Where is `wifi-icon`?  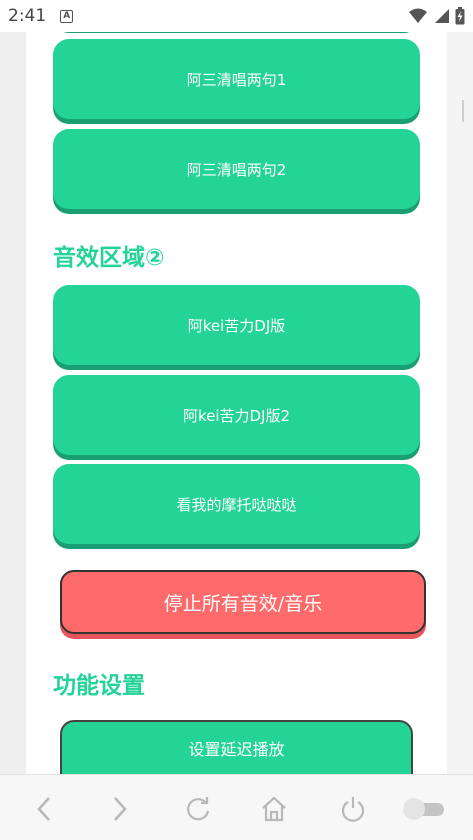
wifi-icon is located at coordinates (418, 15).